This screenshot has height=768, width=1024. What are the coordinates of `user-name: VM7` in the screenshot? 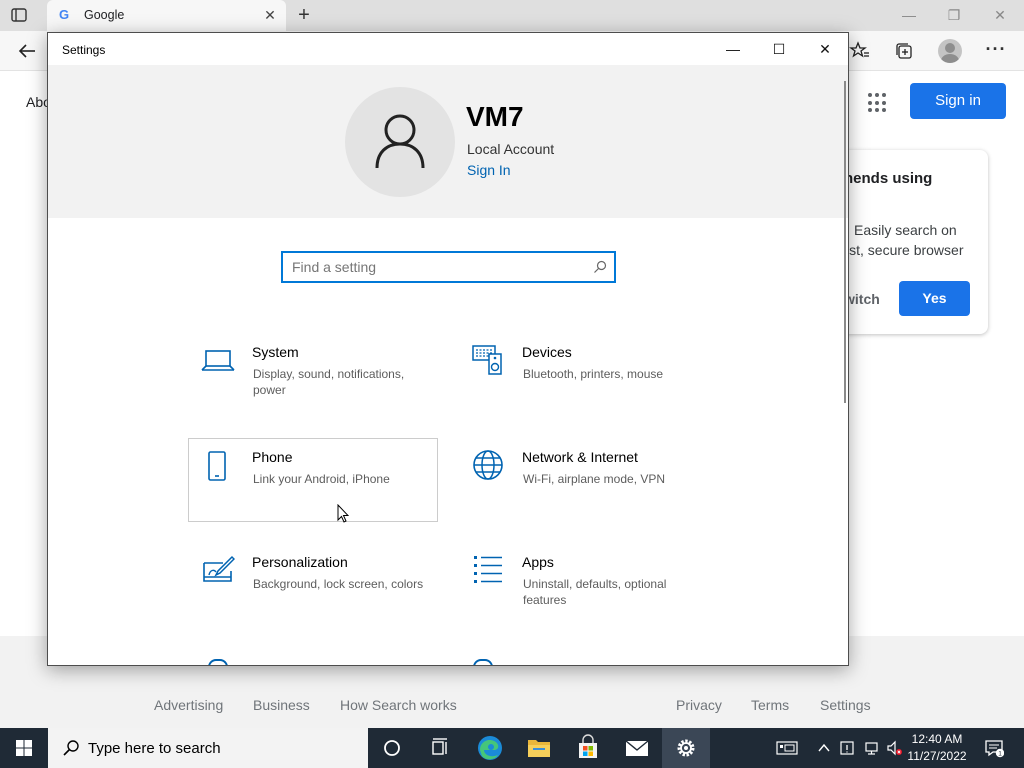 It's located at (495, 116).